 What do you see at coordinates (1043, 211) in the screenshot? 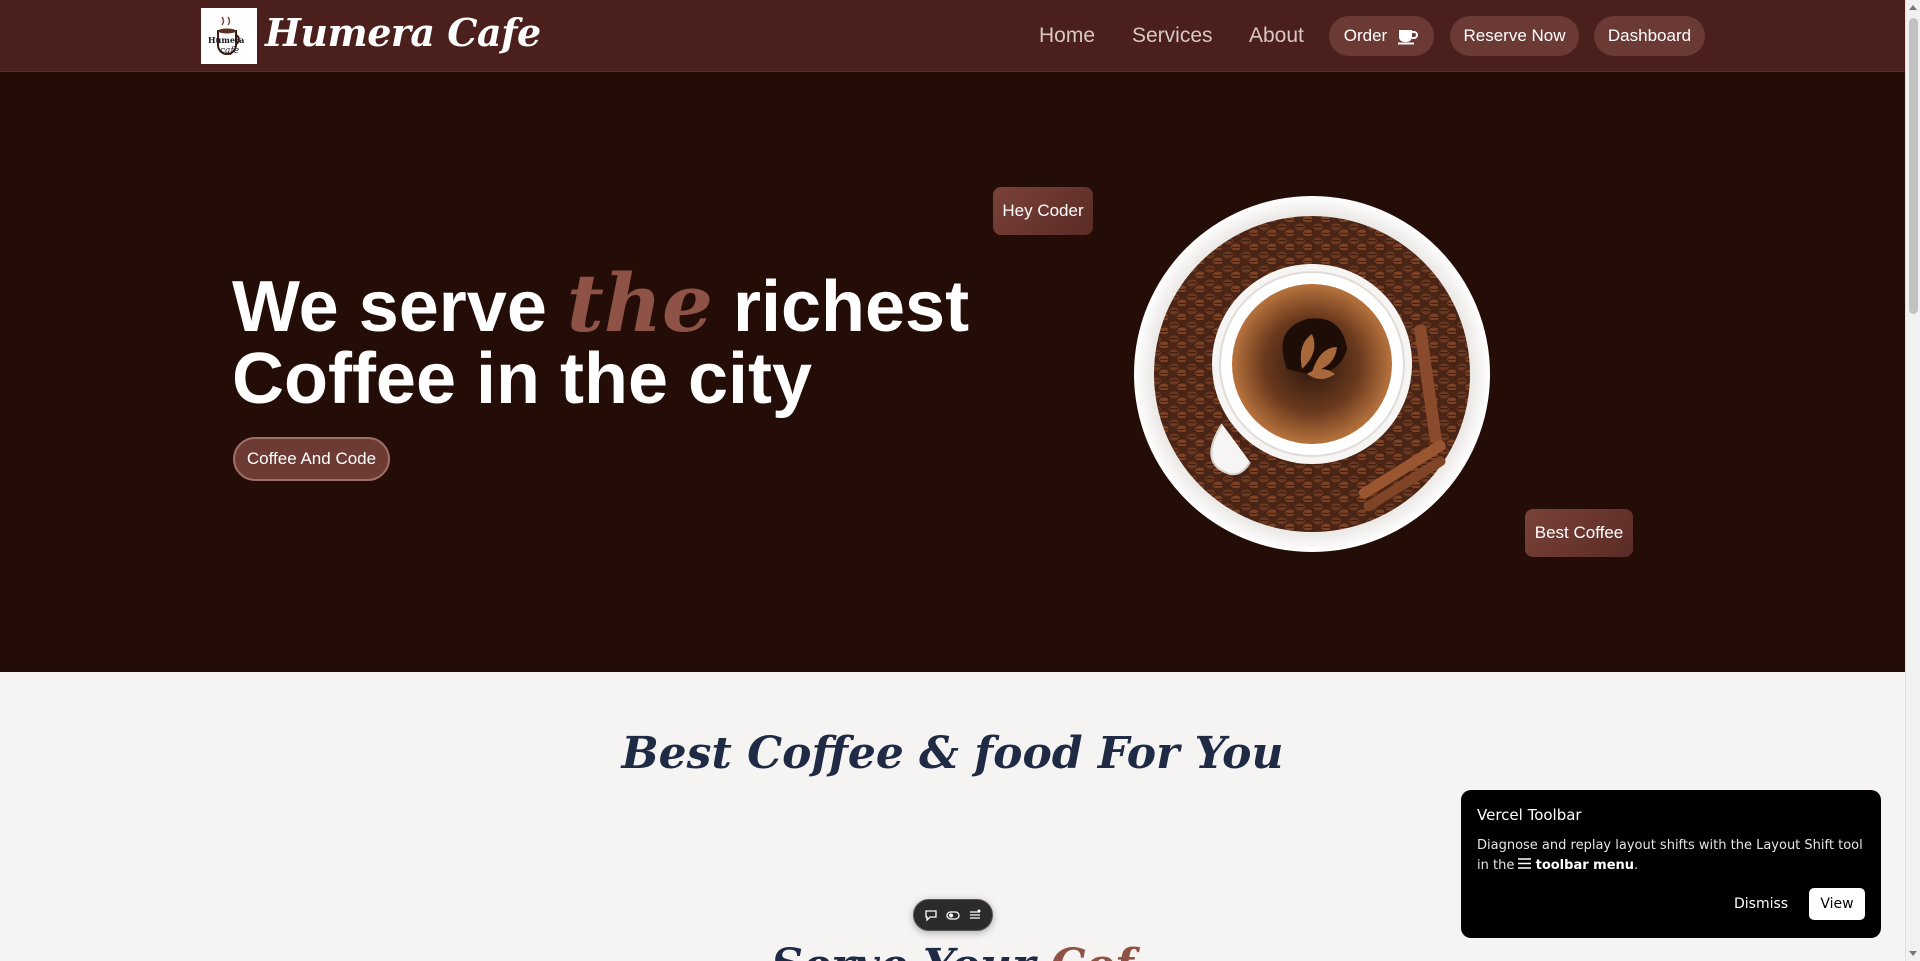
I see `hey-coder-tag: Hey Coder` at bounding box center [1043, 211].